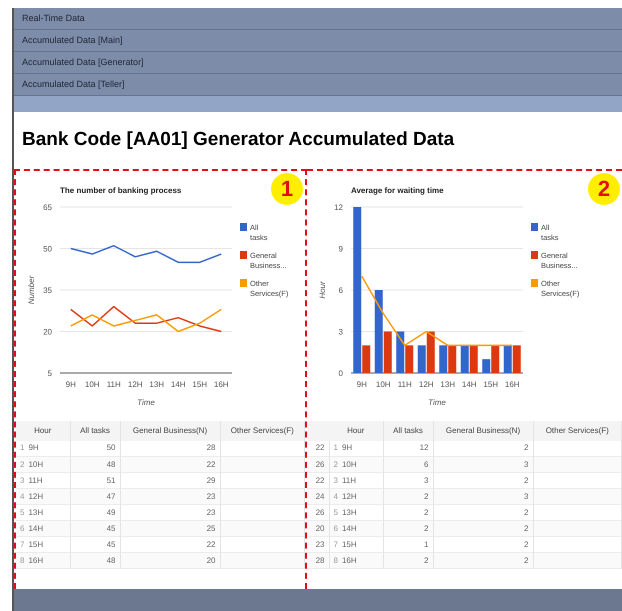  Describe the element at coordinates (287, 188) in the screenshot. I see `number-badge: 1` at that location.